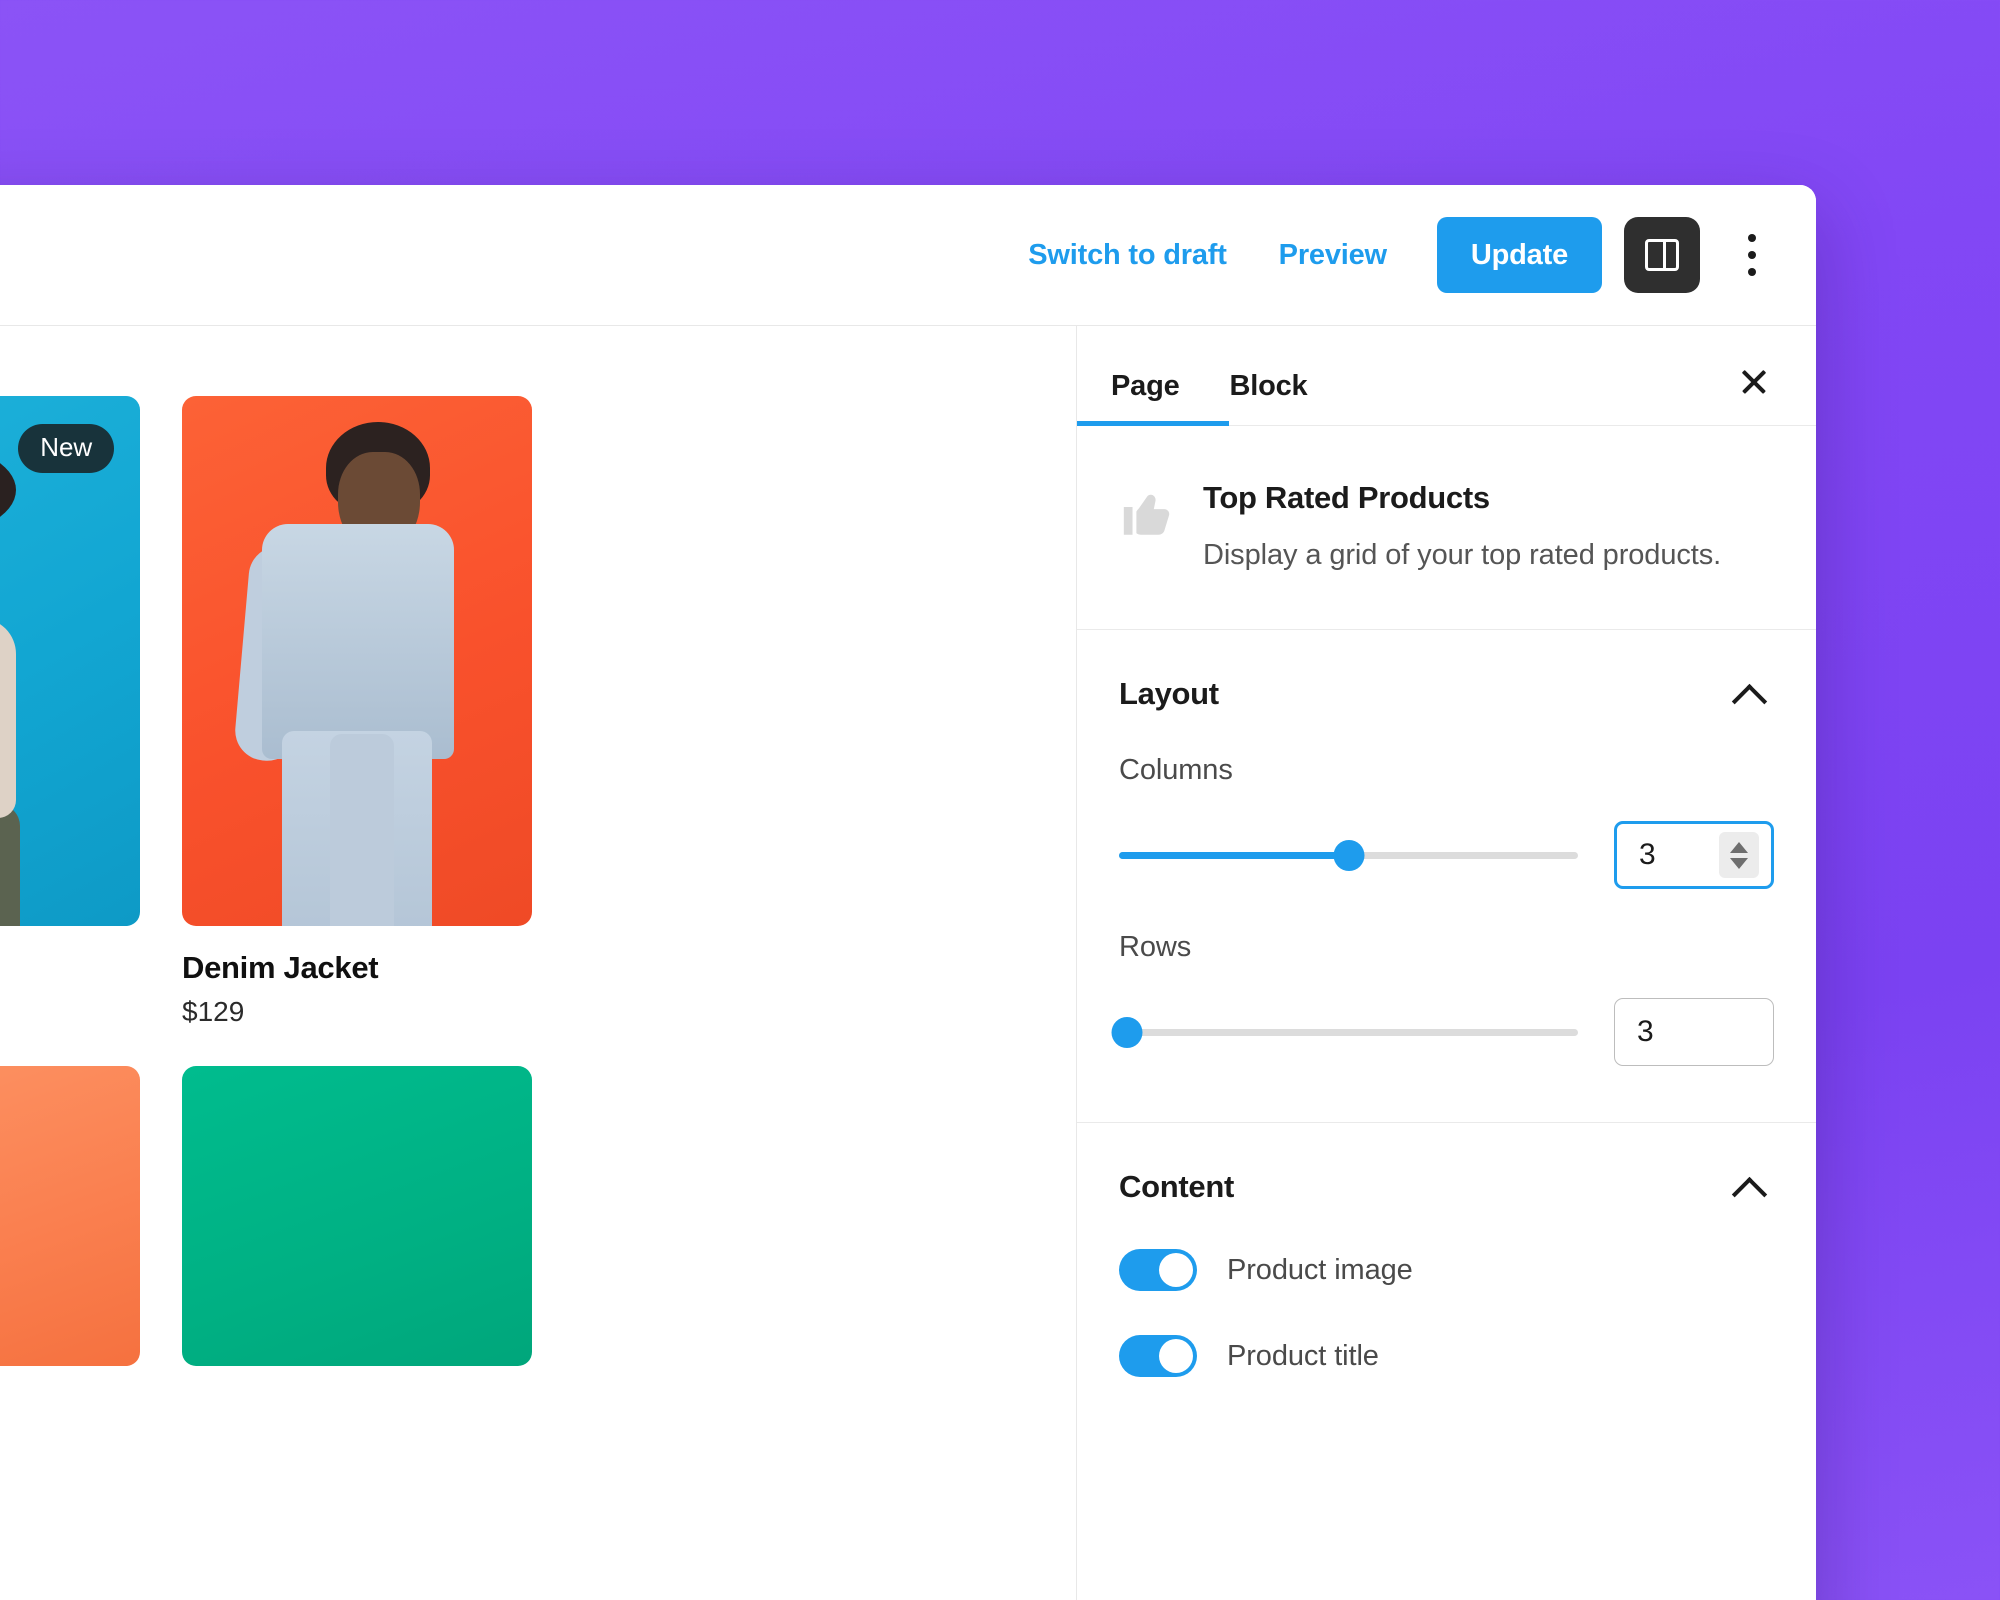 Image resolution: width=2000 pixels, height=1600 pixels. Describe the element at coordinates (908, 255) in the screenshot. I see `editor-toolbar: Switch to draft Preview Update` at that location.